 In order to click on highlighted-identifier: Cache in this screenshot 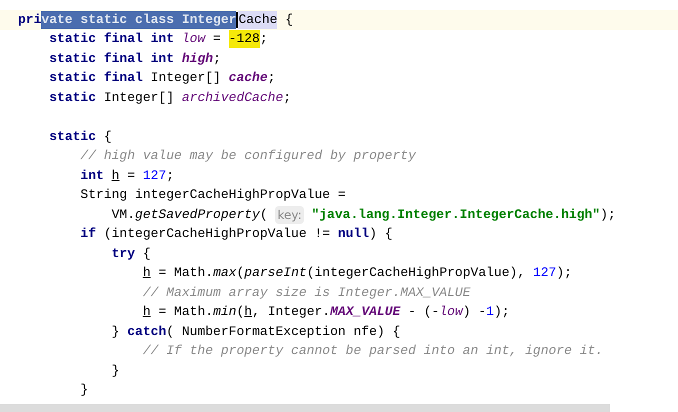, I will do `click(258, 19)`.